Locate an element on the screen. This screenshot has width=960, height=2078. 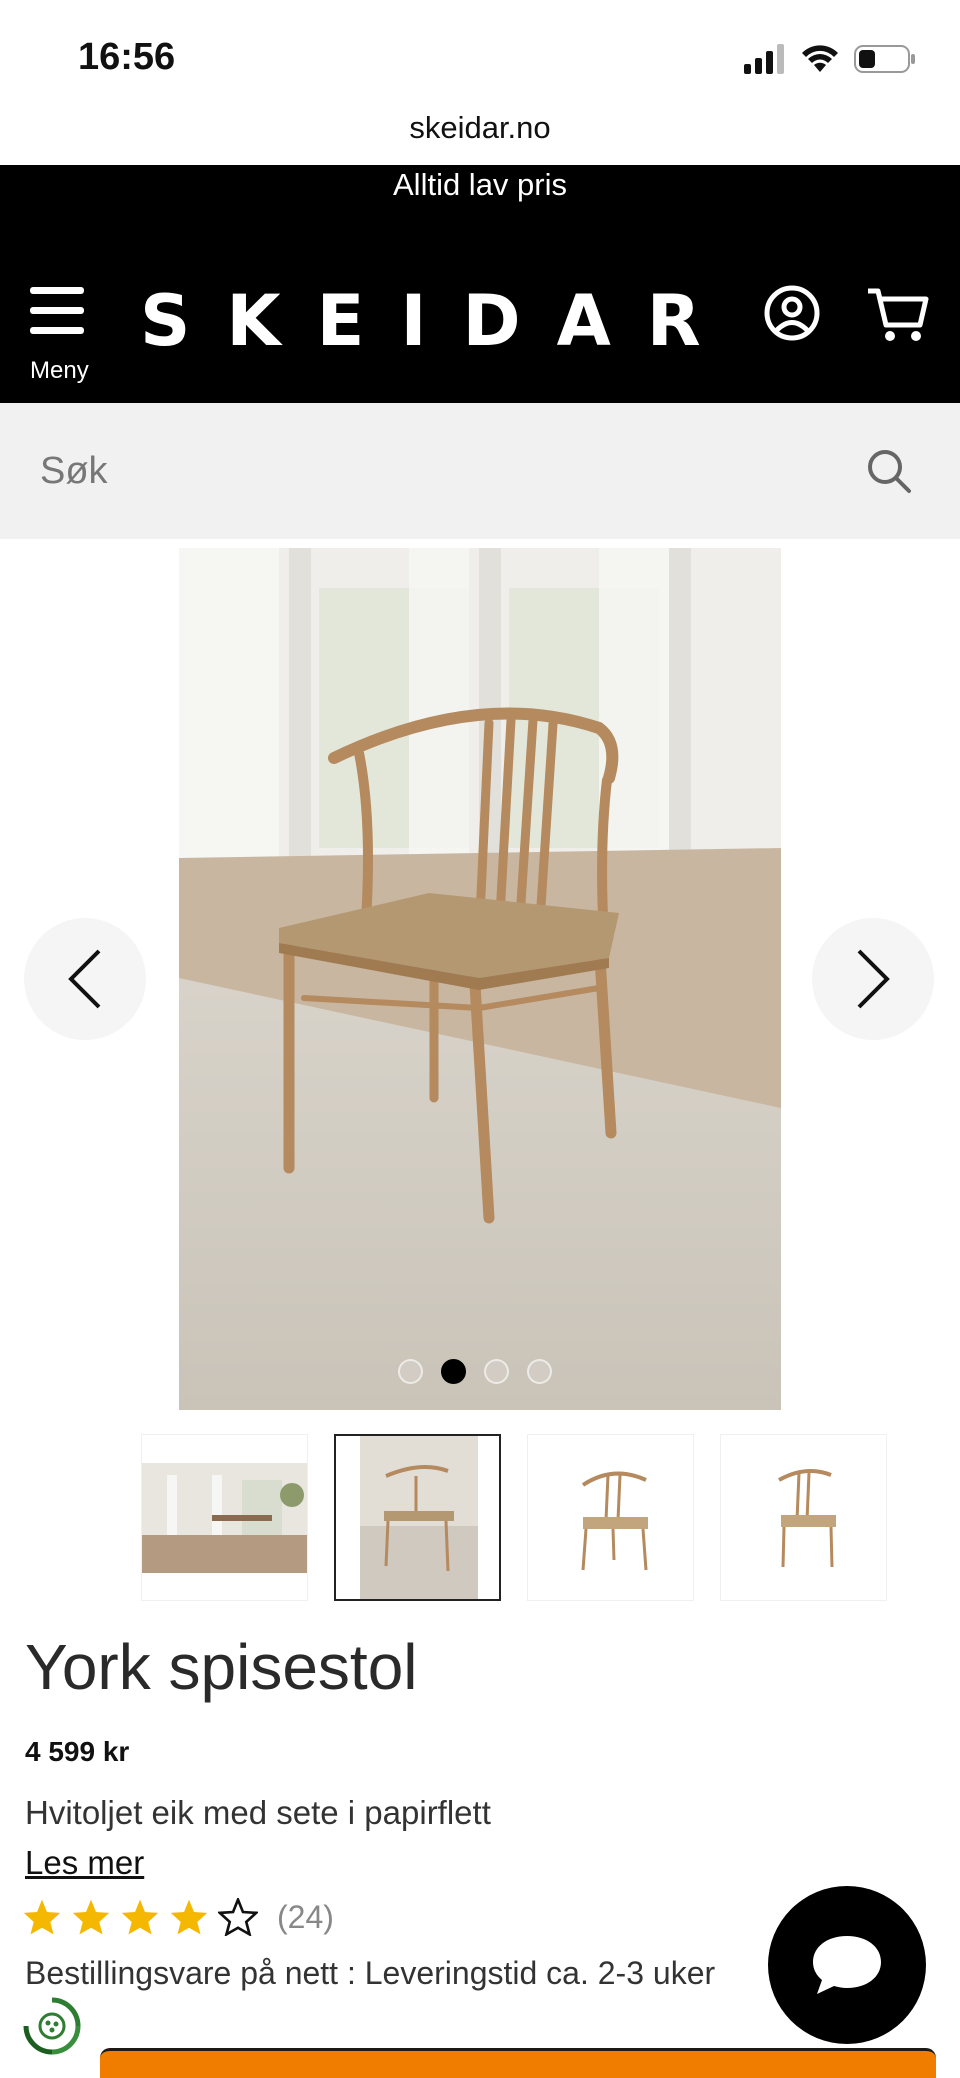
chevron-right-icon is located at coordinates (873, 979).